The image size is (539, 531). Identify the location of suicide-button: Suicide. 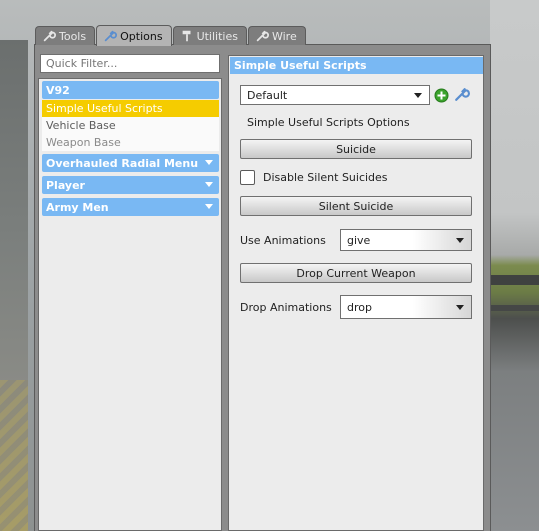
(356, 149).